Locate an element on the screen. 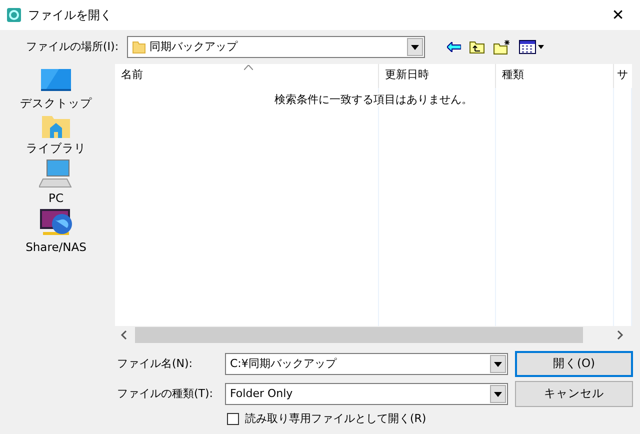 The height and width of the screenshot is (434, 640). place-item: Share/NAS is located at coordinates (56, 232).